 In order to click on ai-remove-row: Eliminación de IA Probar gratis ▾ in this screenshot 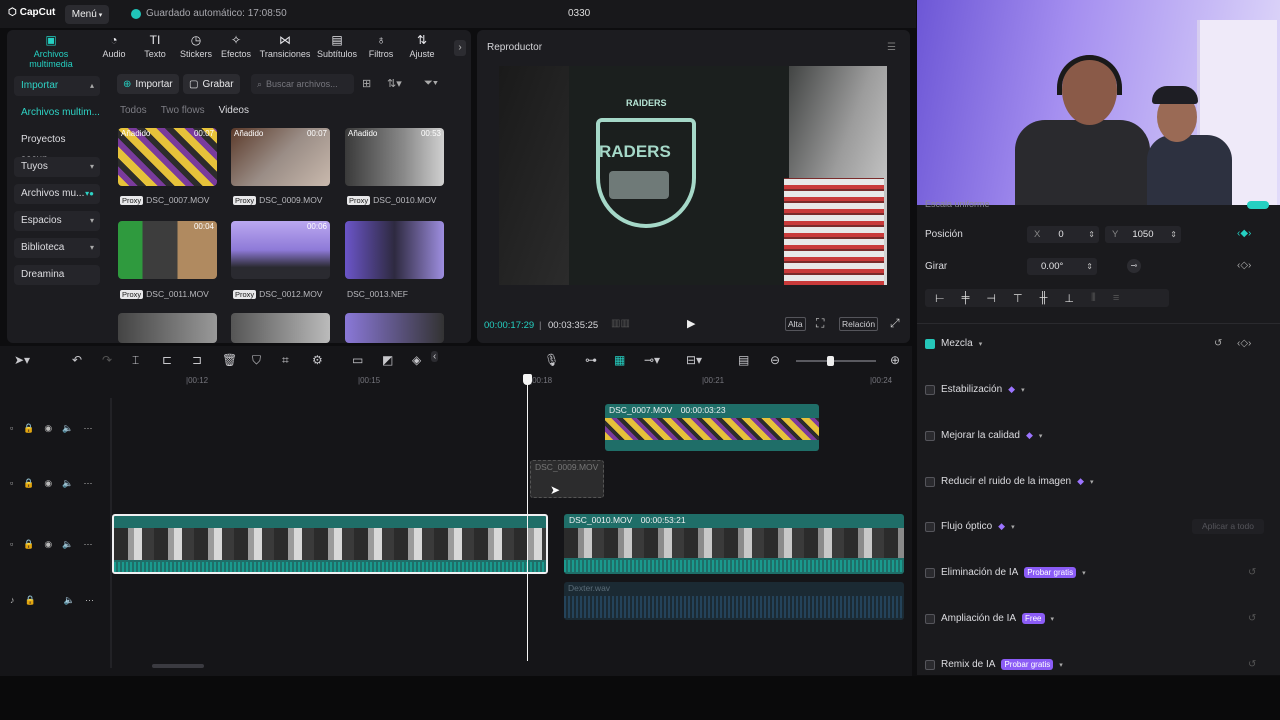, I will do `click(1005, 572)`.